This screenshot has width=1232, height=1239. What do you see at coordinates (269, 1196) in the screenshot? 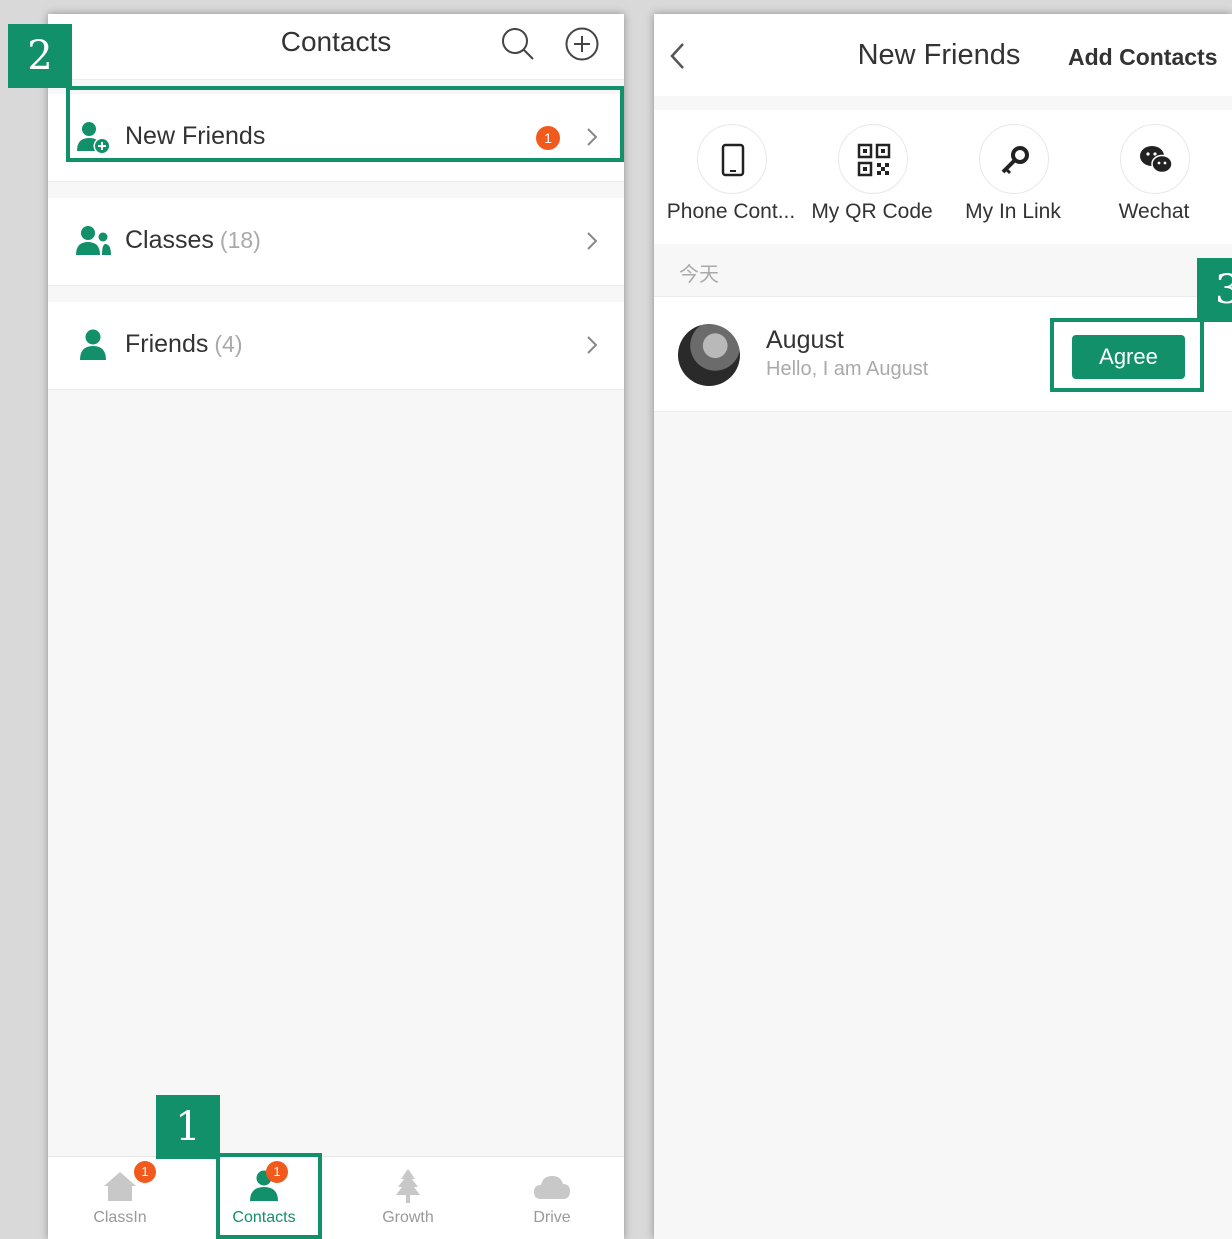
I see `highlight-contacts-tab` at bounding box center [269, 1196].